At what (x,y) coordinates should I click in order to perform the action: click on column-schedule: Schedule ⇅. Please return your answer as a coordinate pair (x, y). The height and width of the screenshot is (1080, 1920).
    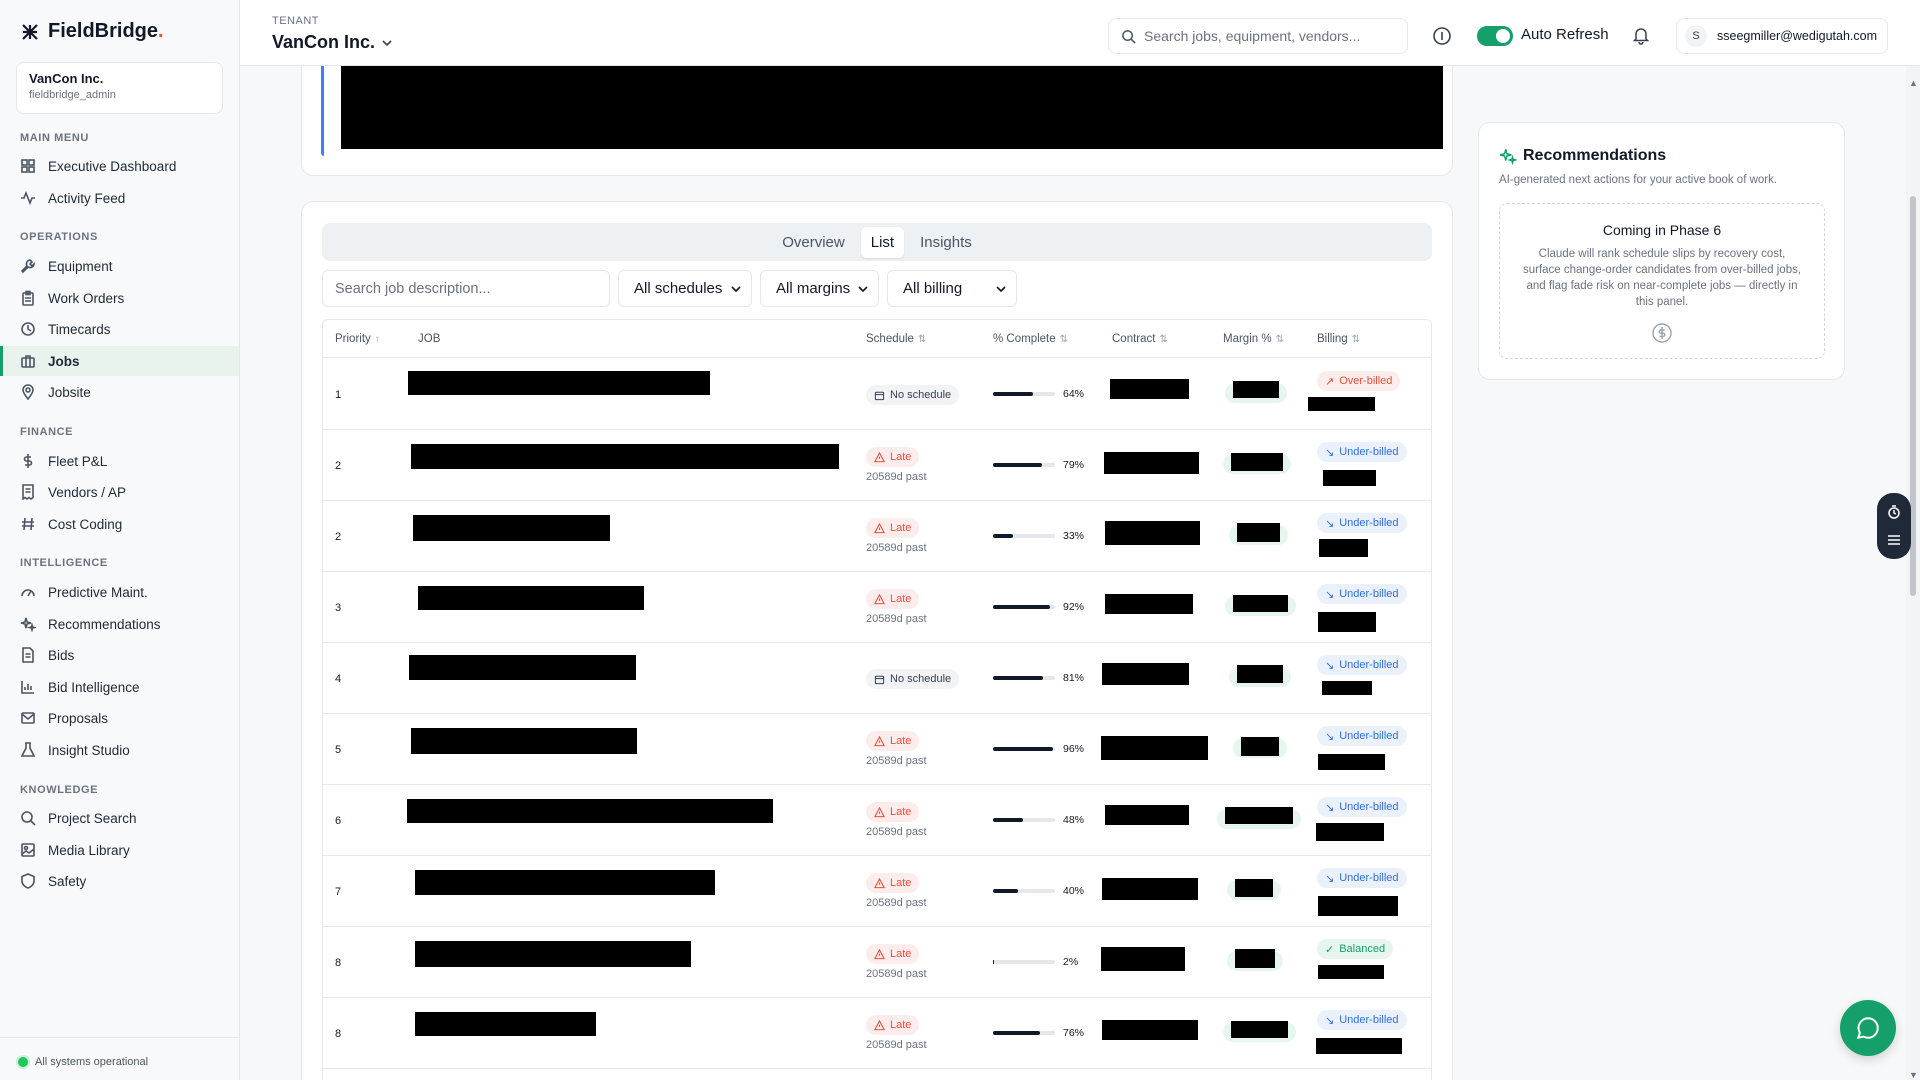
    Looking at the image, I should click on (896, 339).